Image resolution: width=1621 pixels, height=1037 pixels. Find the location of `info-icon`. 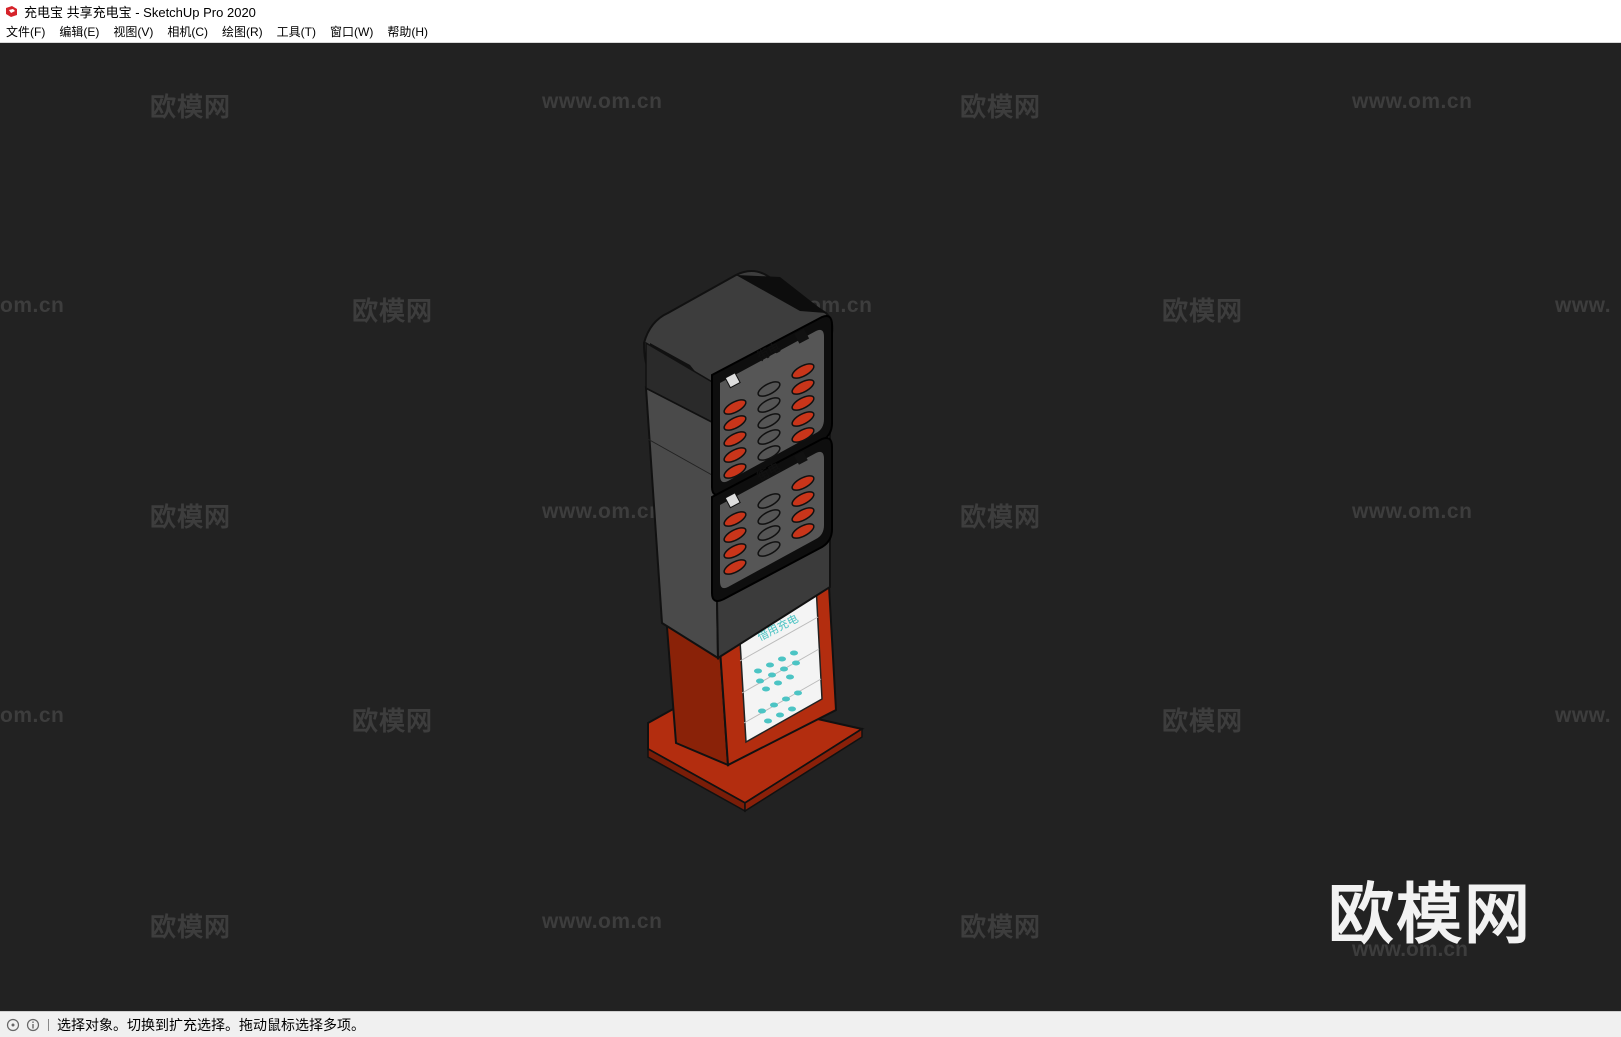

info-icon is located at coordinates (33, 1025).